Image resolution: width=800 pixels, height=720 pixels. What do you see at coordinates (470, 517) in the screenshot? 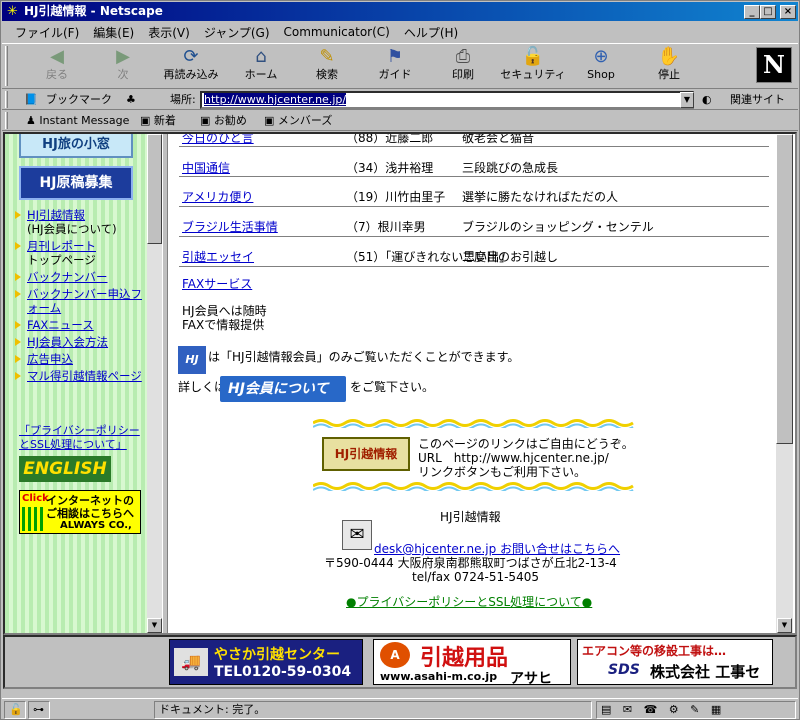
I see `org-name: HJ引越情報` at bounding box center [470, 517].